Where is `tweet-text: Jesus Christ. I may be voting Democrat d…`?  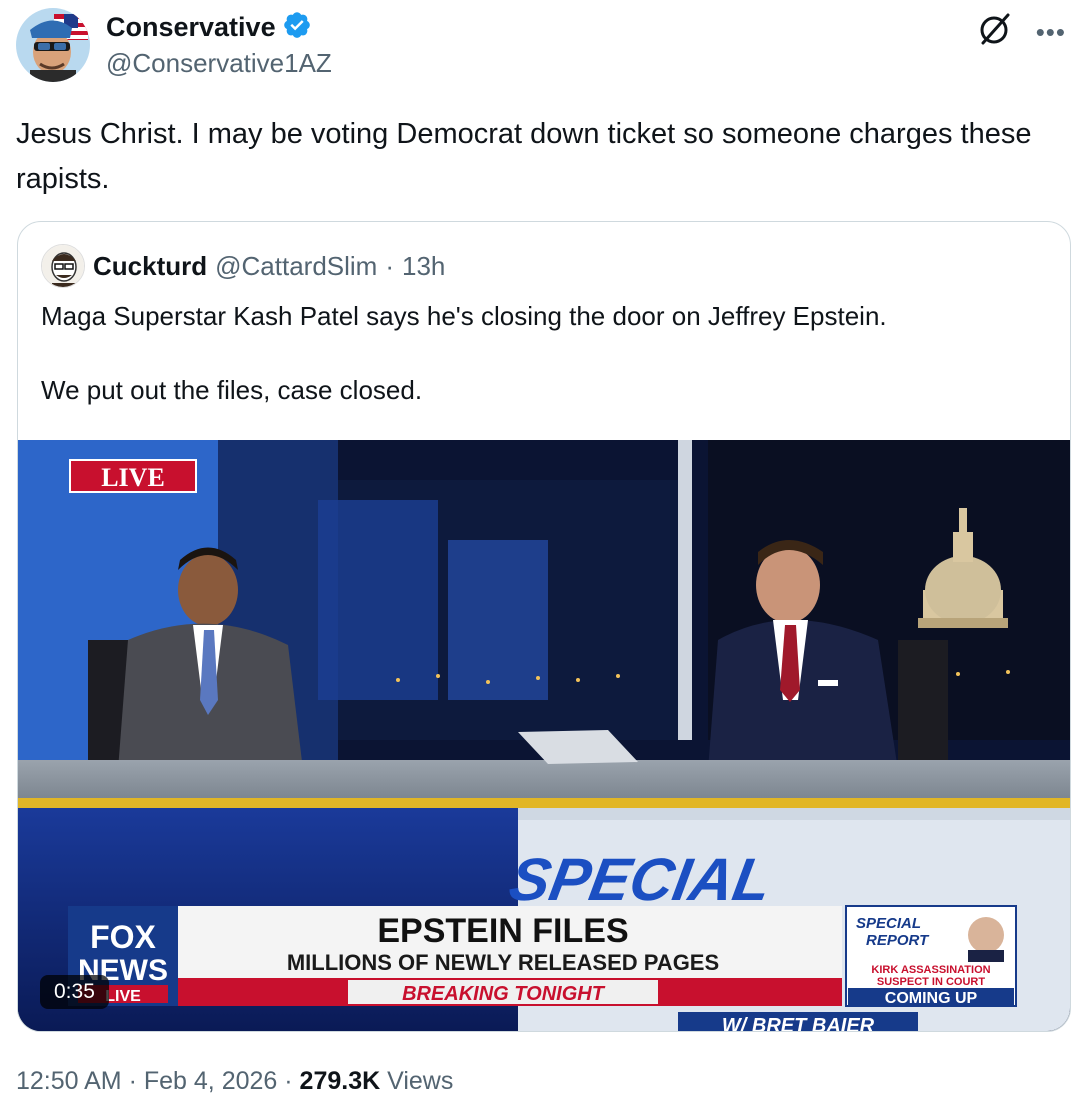
tweet-text: Jesus Christ. I may be voting Democrat d… is located at coordinates (524, 156).